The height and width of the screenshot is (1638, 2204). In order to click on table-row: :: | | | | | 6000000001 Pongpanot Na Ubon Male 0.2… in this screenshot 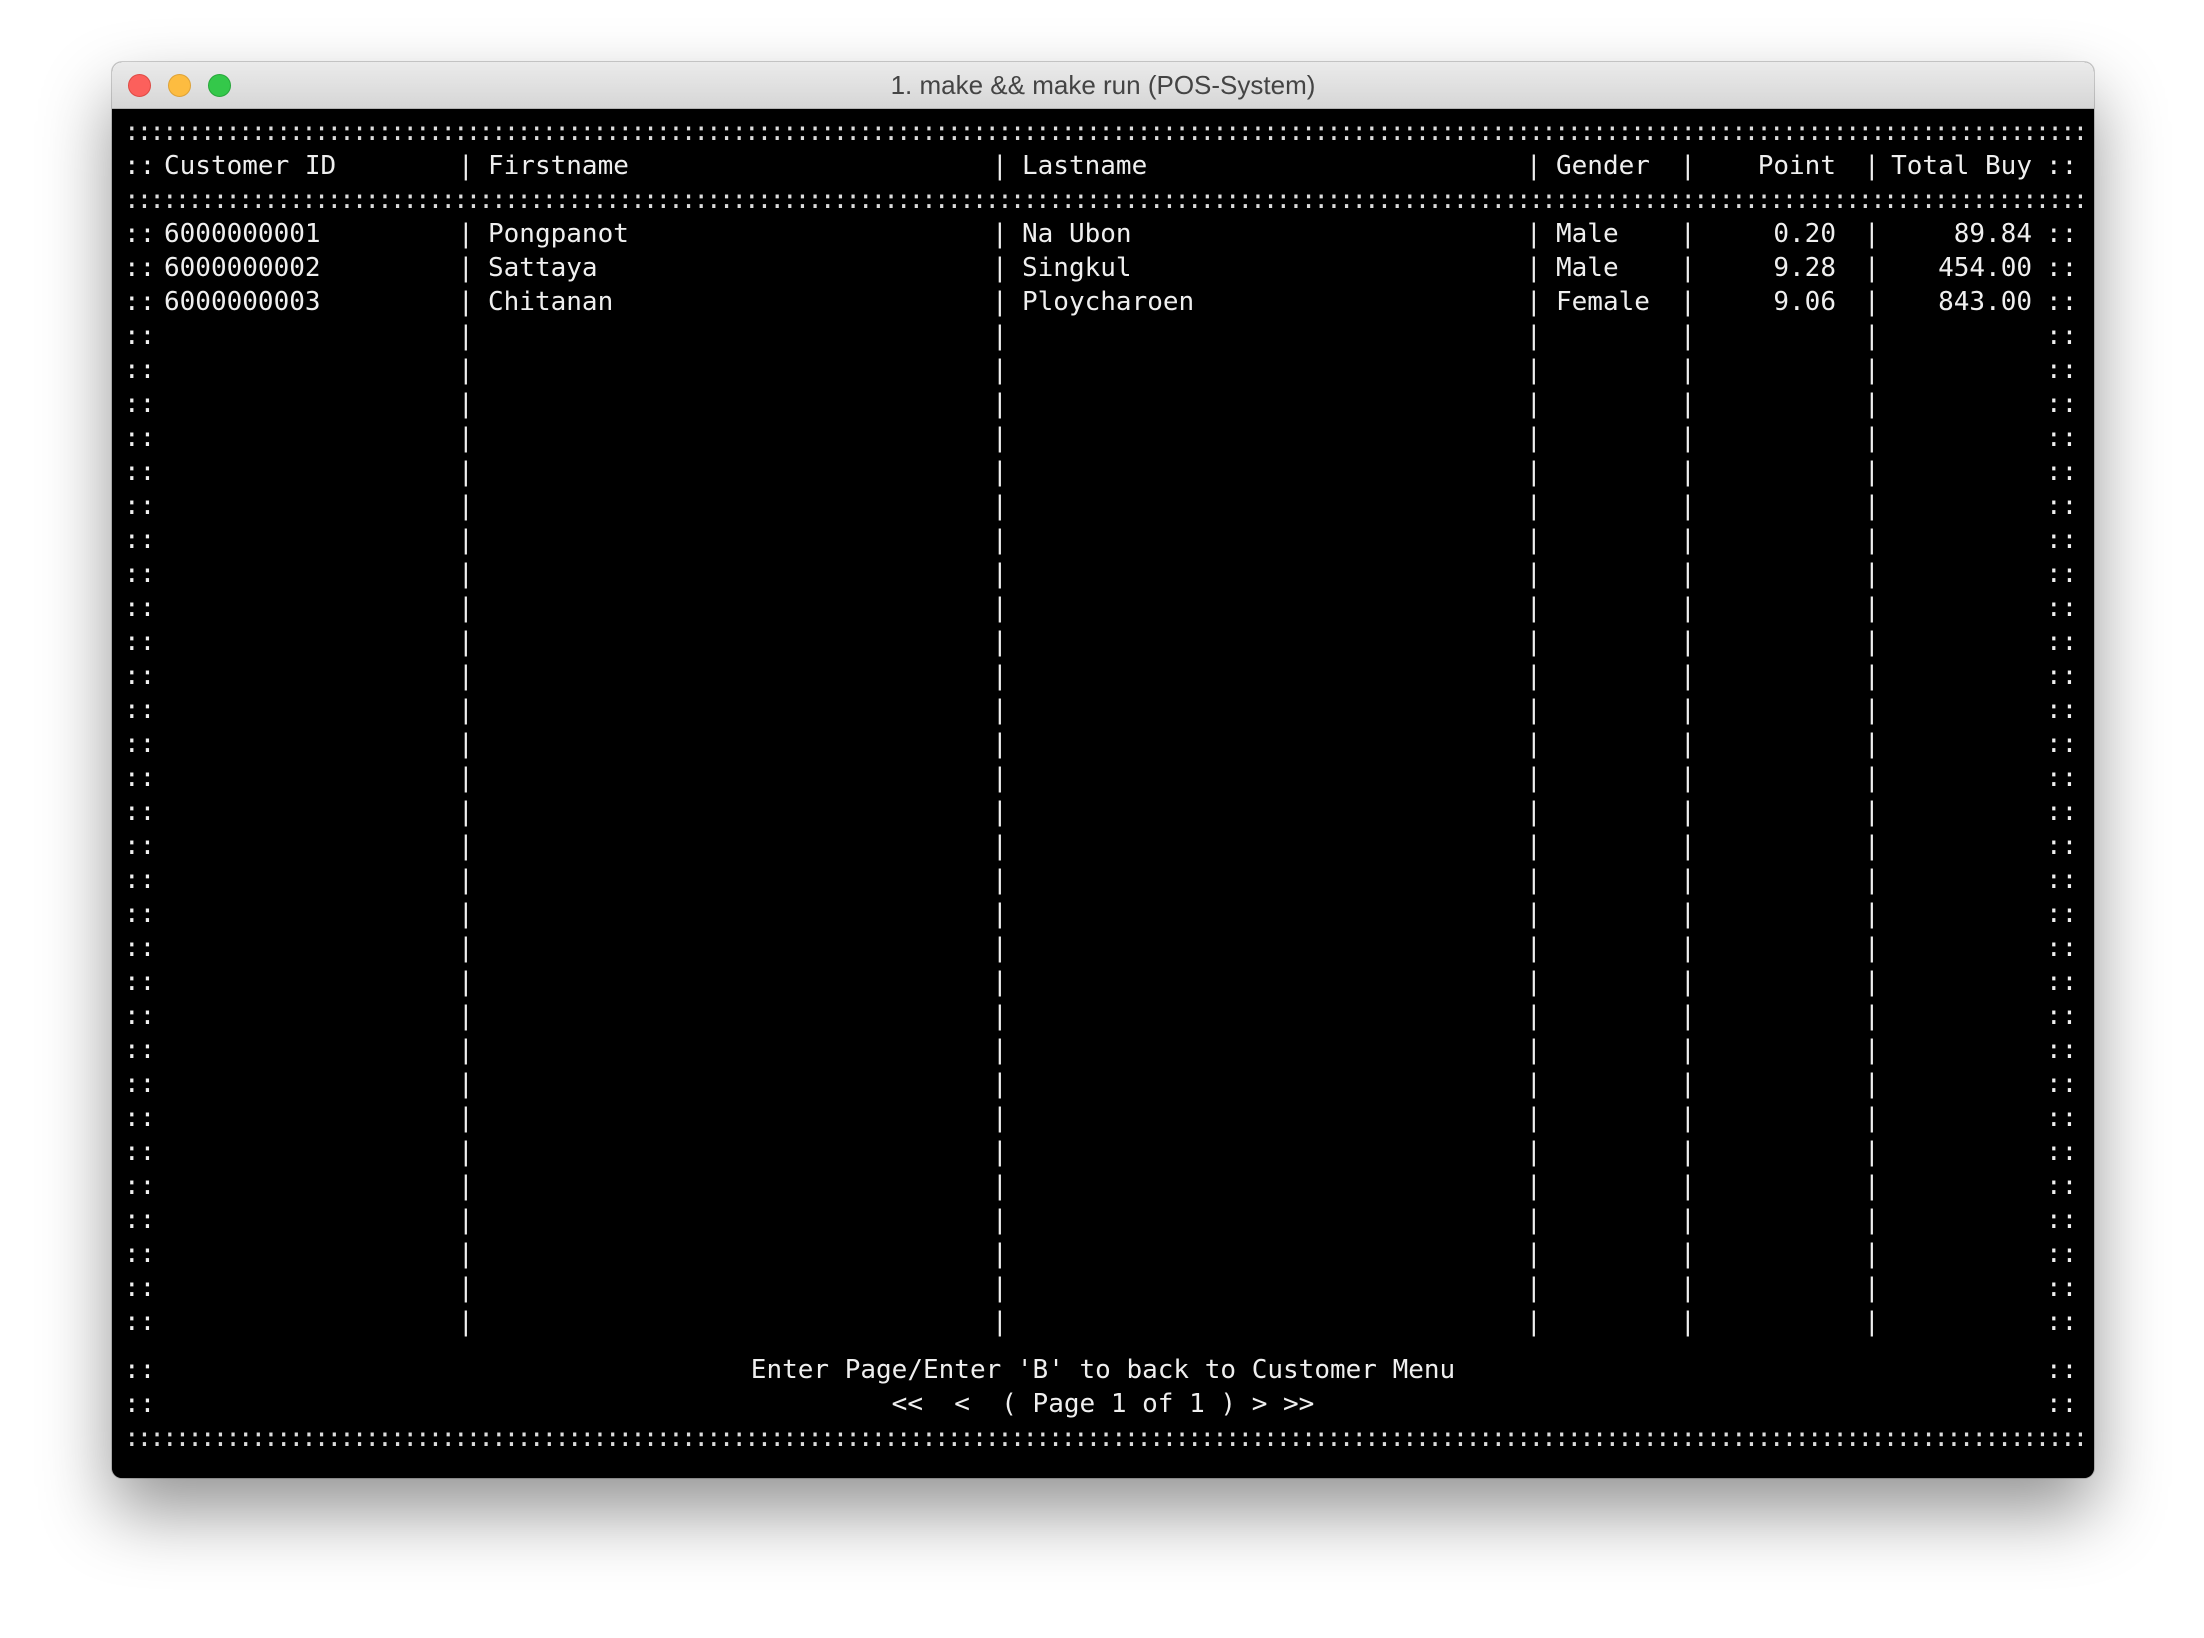, I will do `click(1103, 234)`.